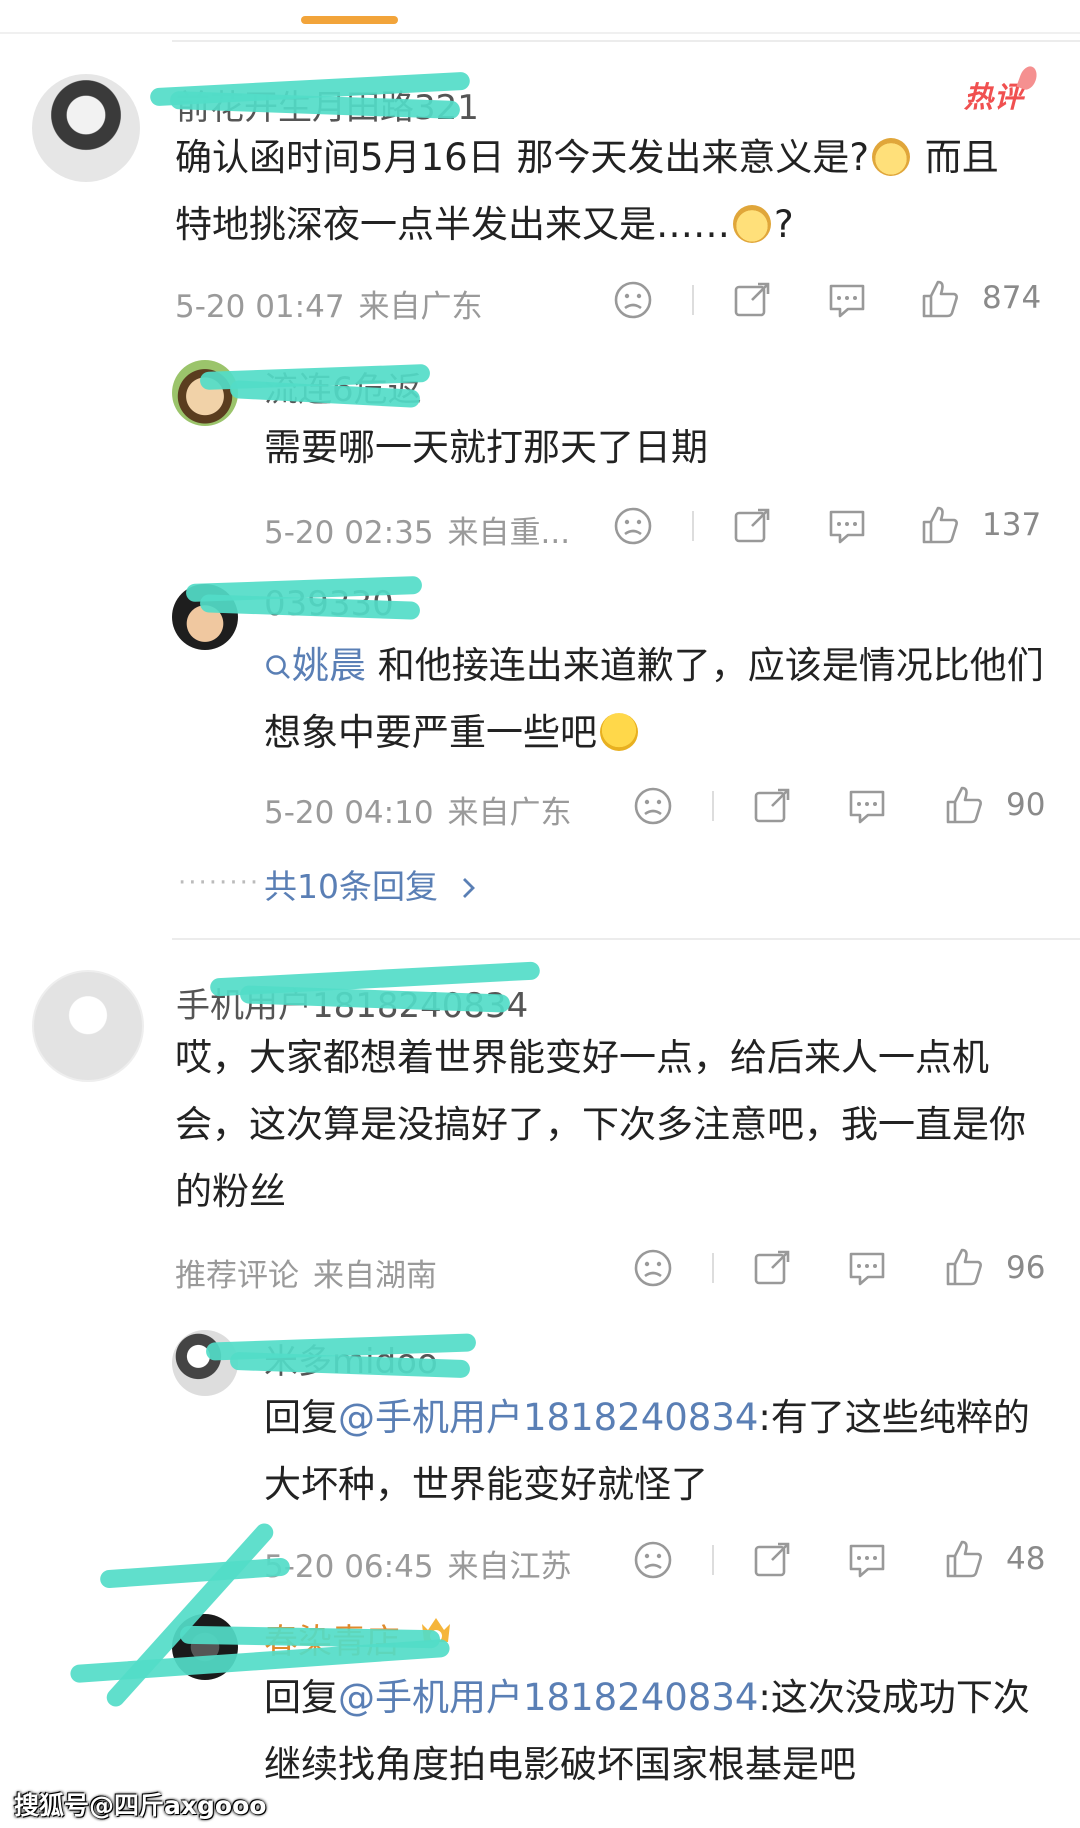 The height and width of the screenshot is (1828, 1080). What do you see at coordinates (1012, 525) in the screenshot?
I see `like-count: 137` at bounding box center [1012, 525].